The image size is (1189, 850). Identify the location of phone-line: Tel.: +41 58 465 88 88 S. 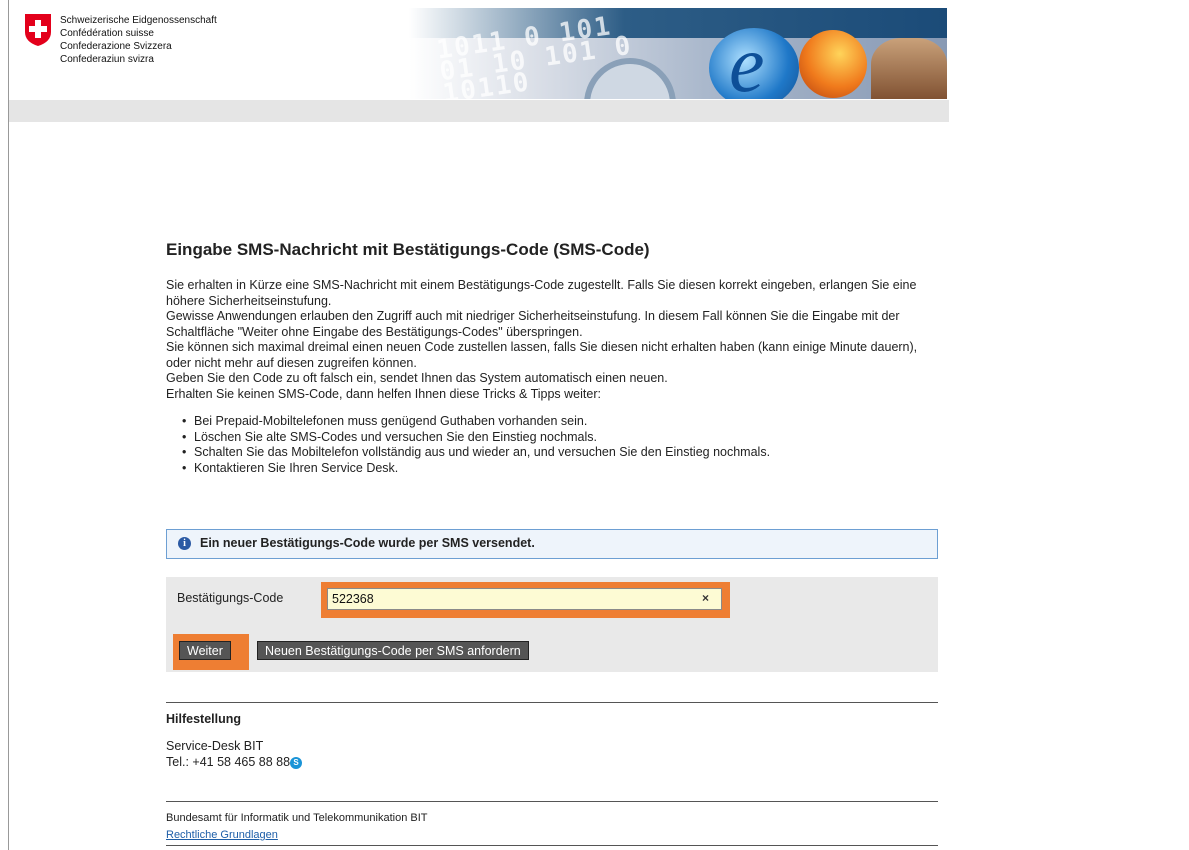
(234, 762).